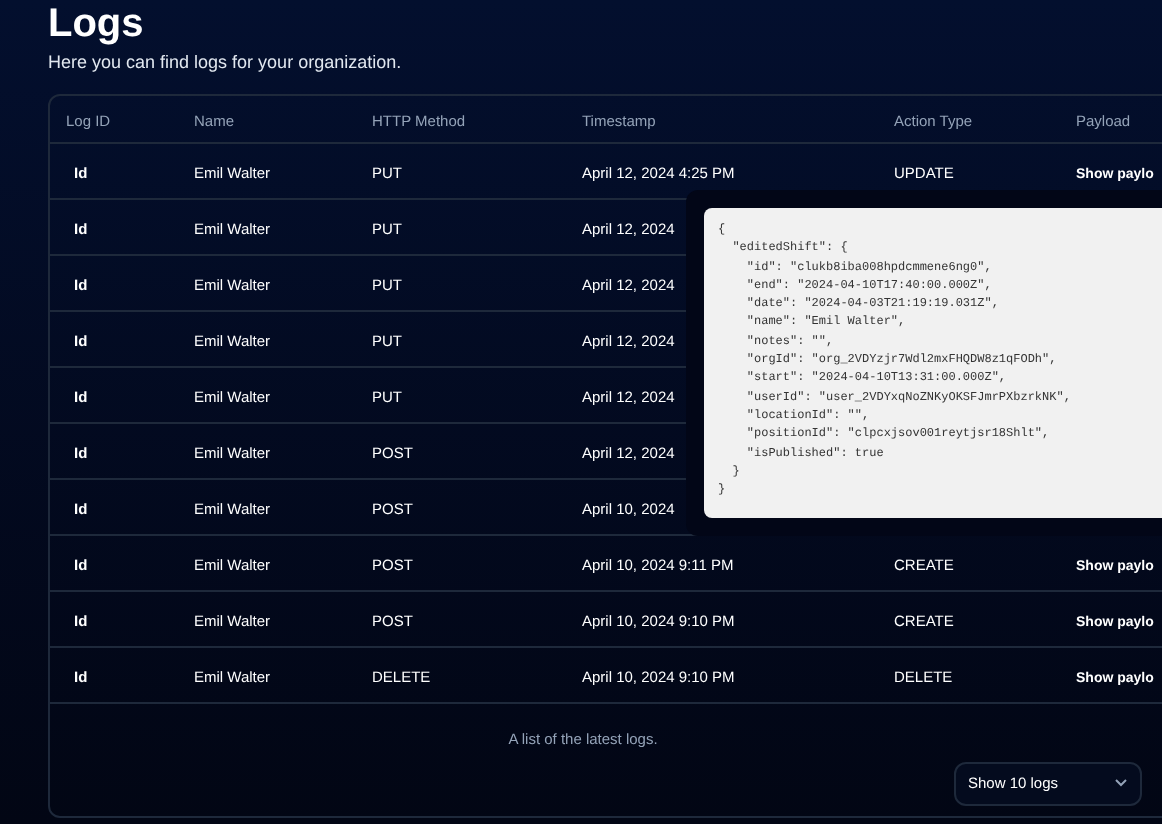  What do you see at coordinates (1121, 783) in the screenshot?
I see `chevron-down-icon` at bounding box center [1121, 783].